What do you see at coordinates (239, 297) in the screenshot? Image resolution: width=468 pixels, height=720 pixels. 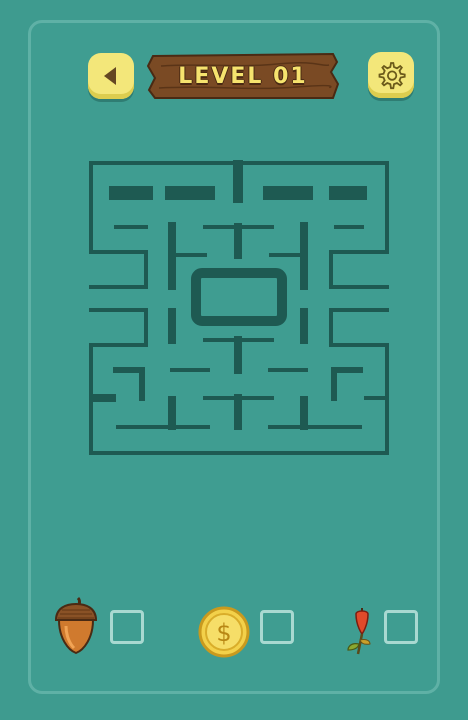 I see `maze-center-box` at bounding box center [239, 297].